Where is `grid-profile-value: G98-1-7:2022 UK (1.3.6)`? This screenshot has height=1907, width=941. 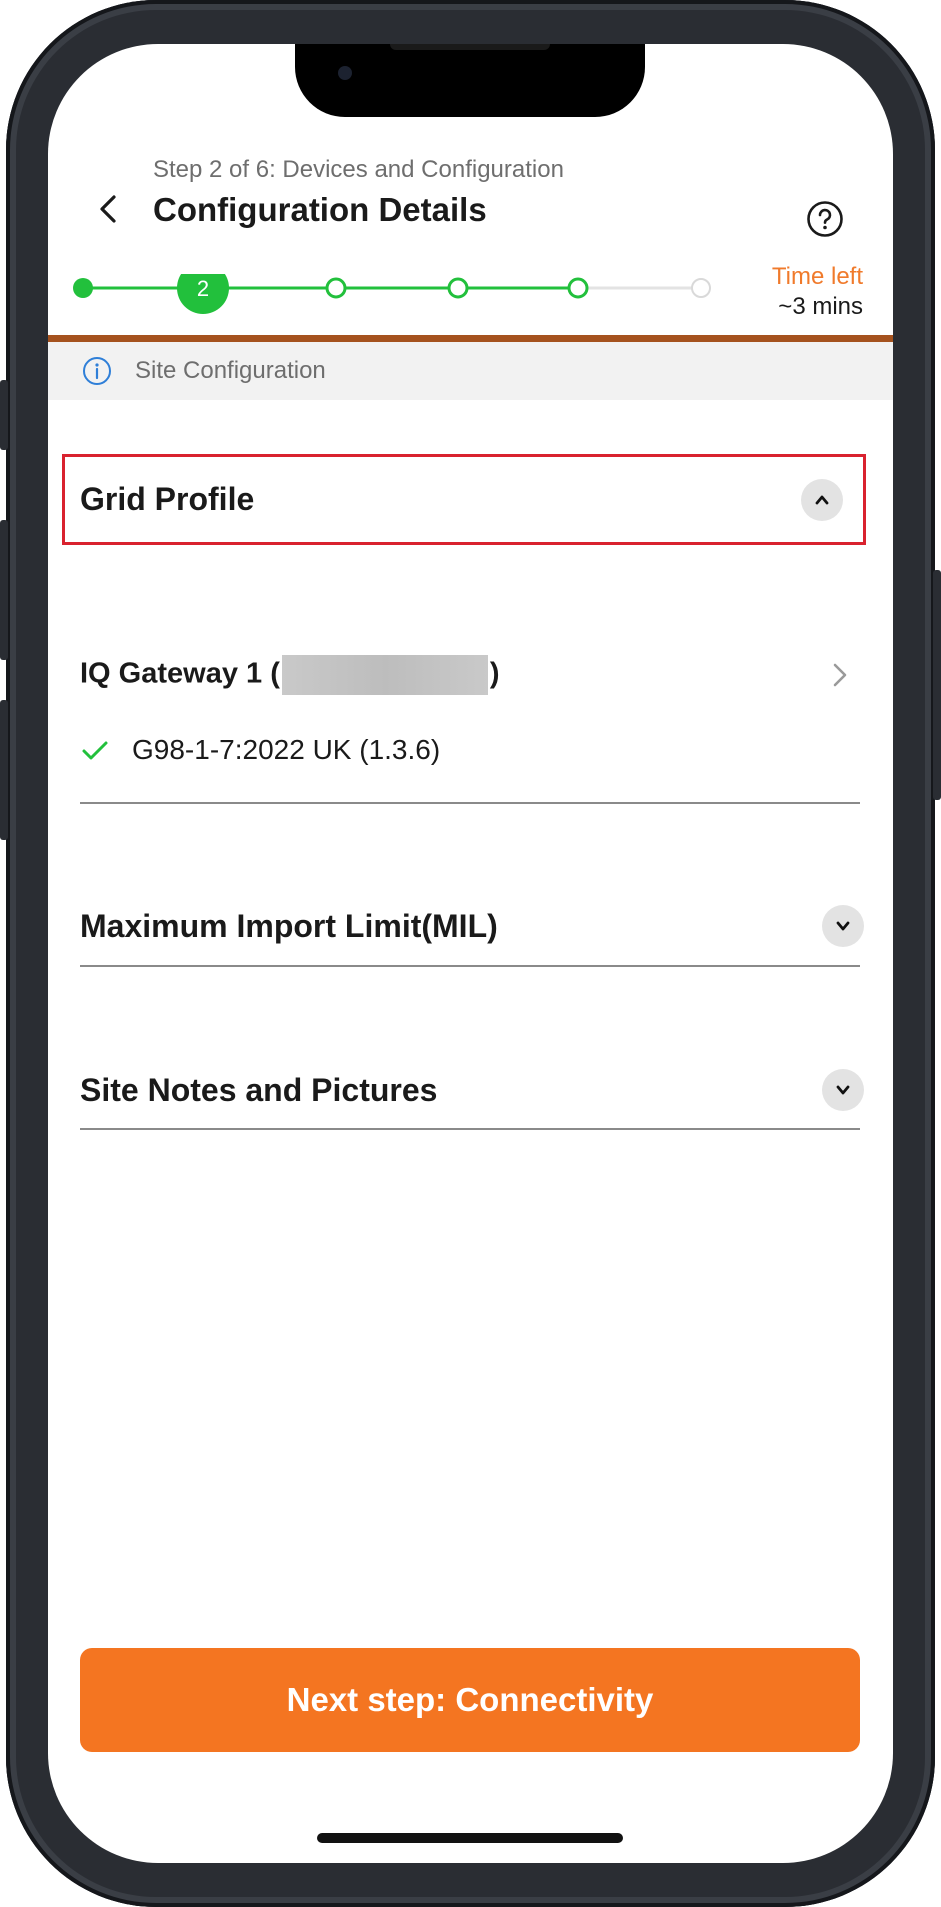
grid-profile-value: G98-1-7:2022 UK (1.3.6) is located at coordinates (286, 749).